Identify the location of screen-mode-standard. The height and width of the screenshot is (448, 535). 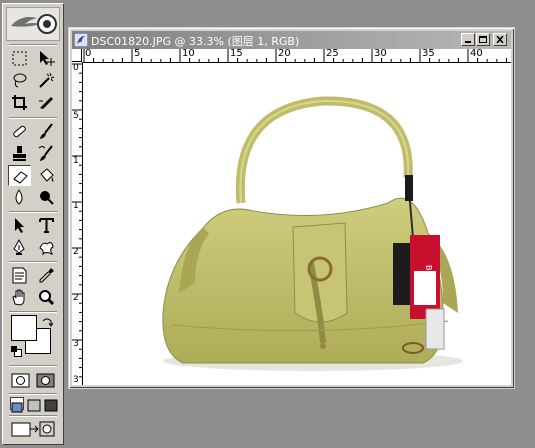
(17, 405).